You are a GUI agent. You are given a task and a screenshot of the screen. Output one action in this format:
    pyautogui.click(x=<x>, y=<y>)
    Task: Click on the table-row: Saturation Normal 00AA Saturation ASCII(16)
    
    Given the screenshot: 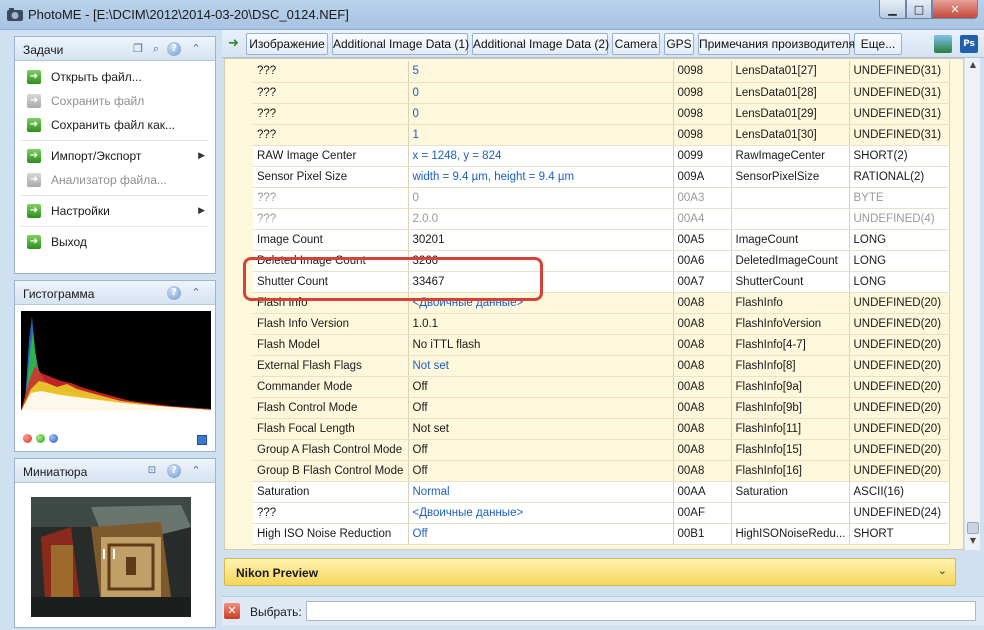 What is the action you would take?
    pyautogui.click(x=601, y=491)
    